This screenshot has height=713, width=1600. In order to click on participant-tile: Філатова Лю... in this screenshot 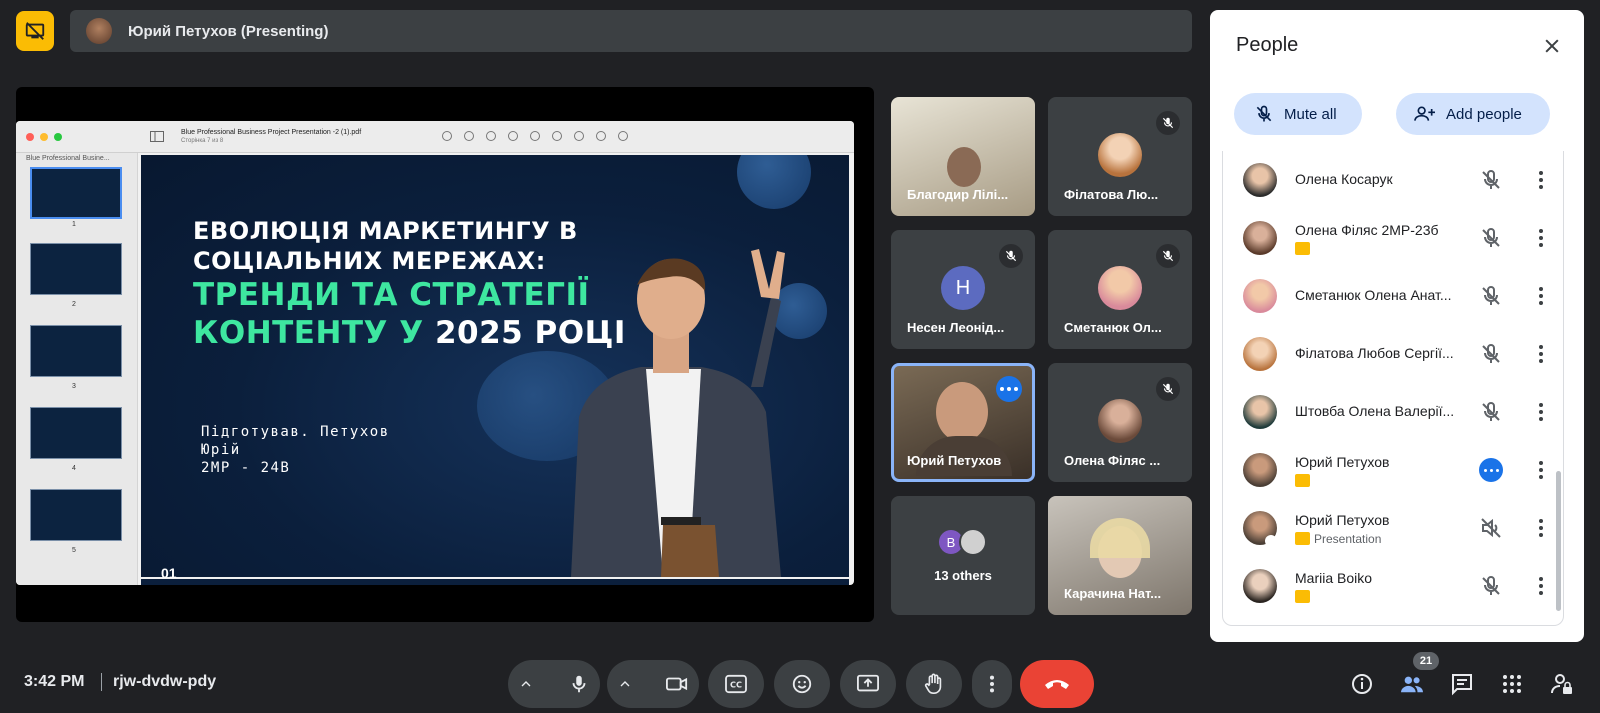, I will do `click(1120, 156)`.